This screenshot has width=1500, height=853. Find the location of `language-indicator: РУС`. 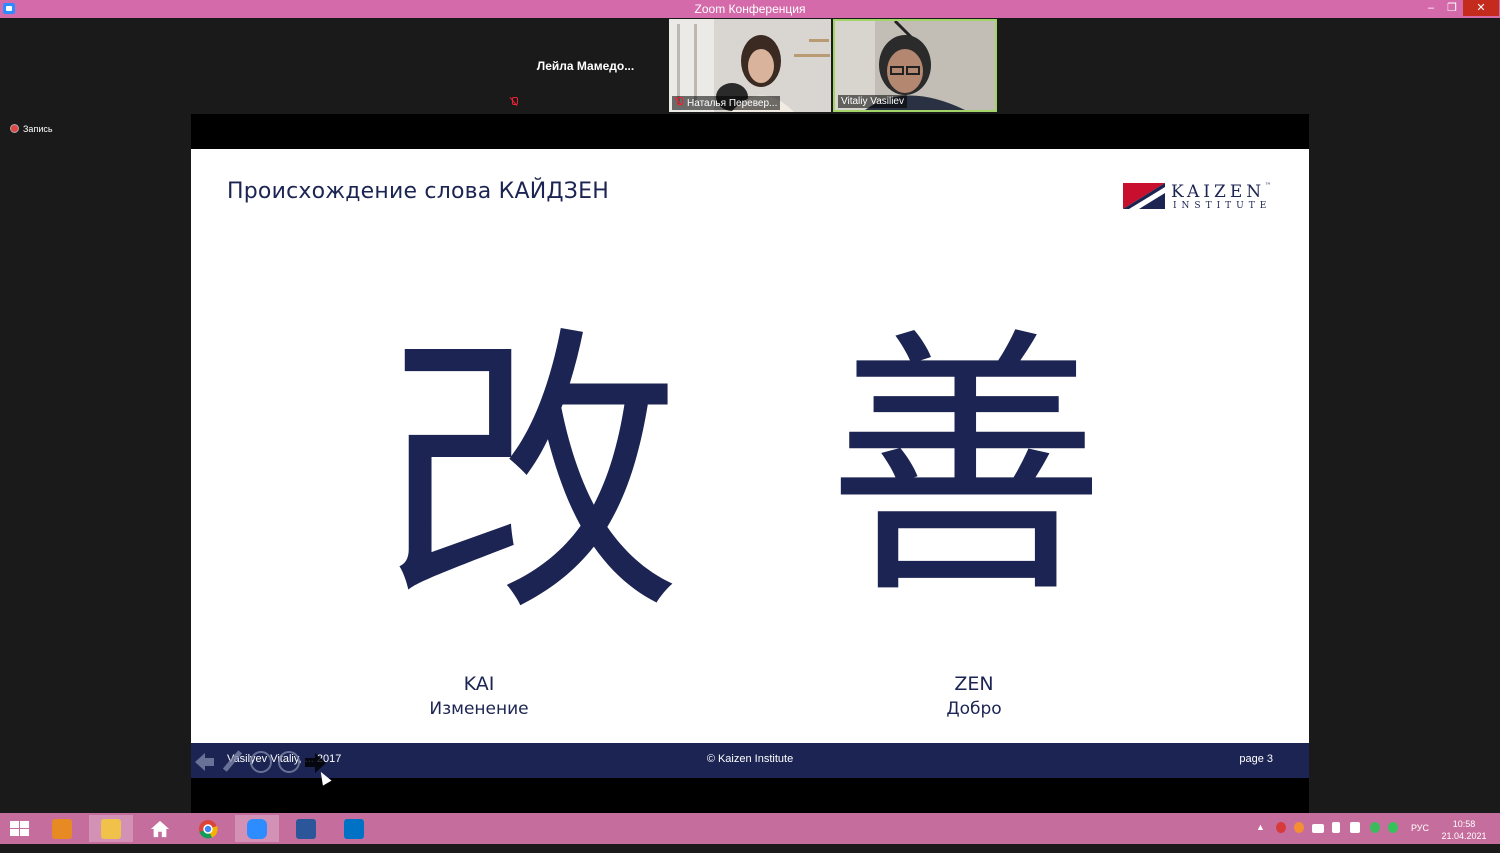

language-indicator: РУС is located at coordinates (1420, 828).